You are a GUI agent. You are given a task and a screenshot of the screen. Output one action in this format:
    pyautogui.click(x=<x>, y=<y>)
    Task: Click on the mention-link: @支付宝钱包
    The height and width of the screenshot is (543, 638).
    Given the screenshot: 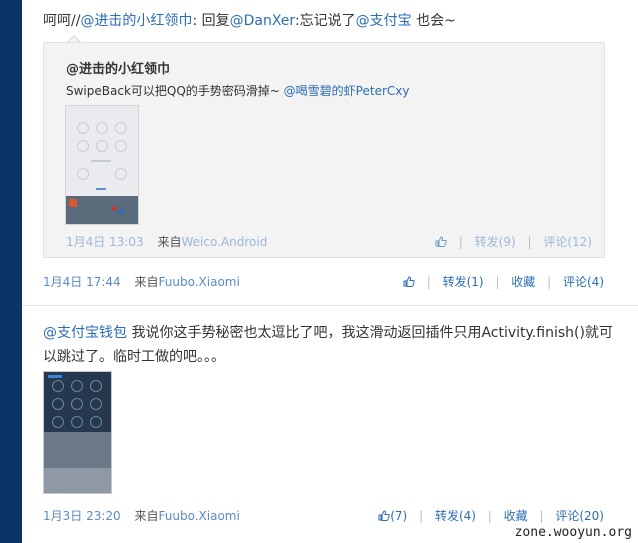 What is the action you would take?
    pyautogui.click(x=85, y=333)
    